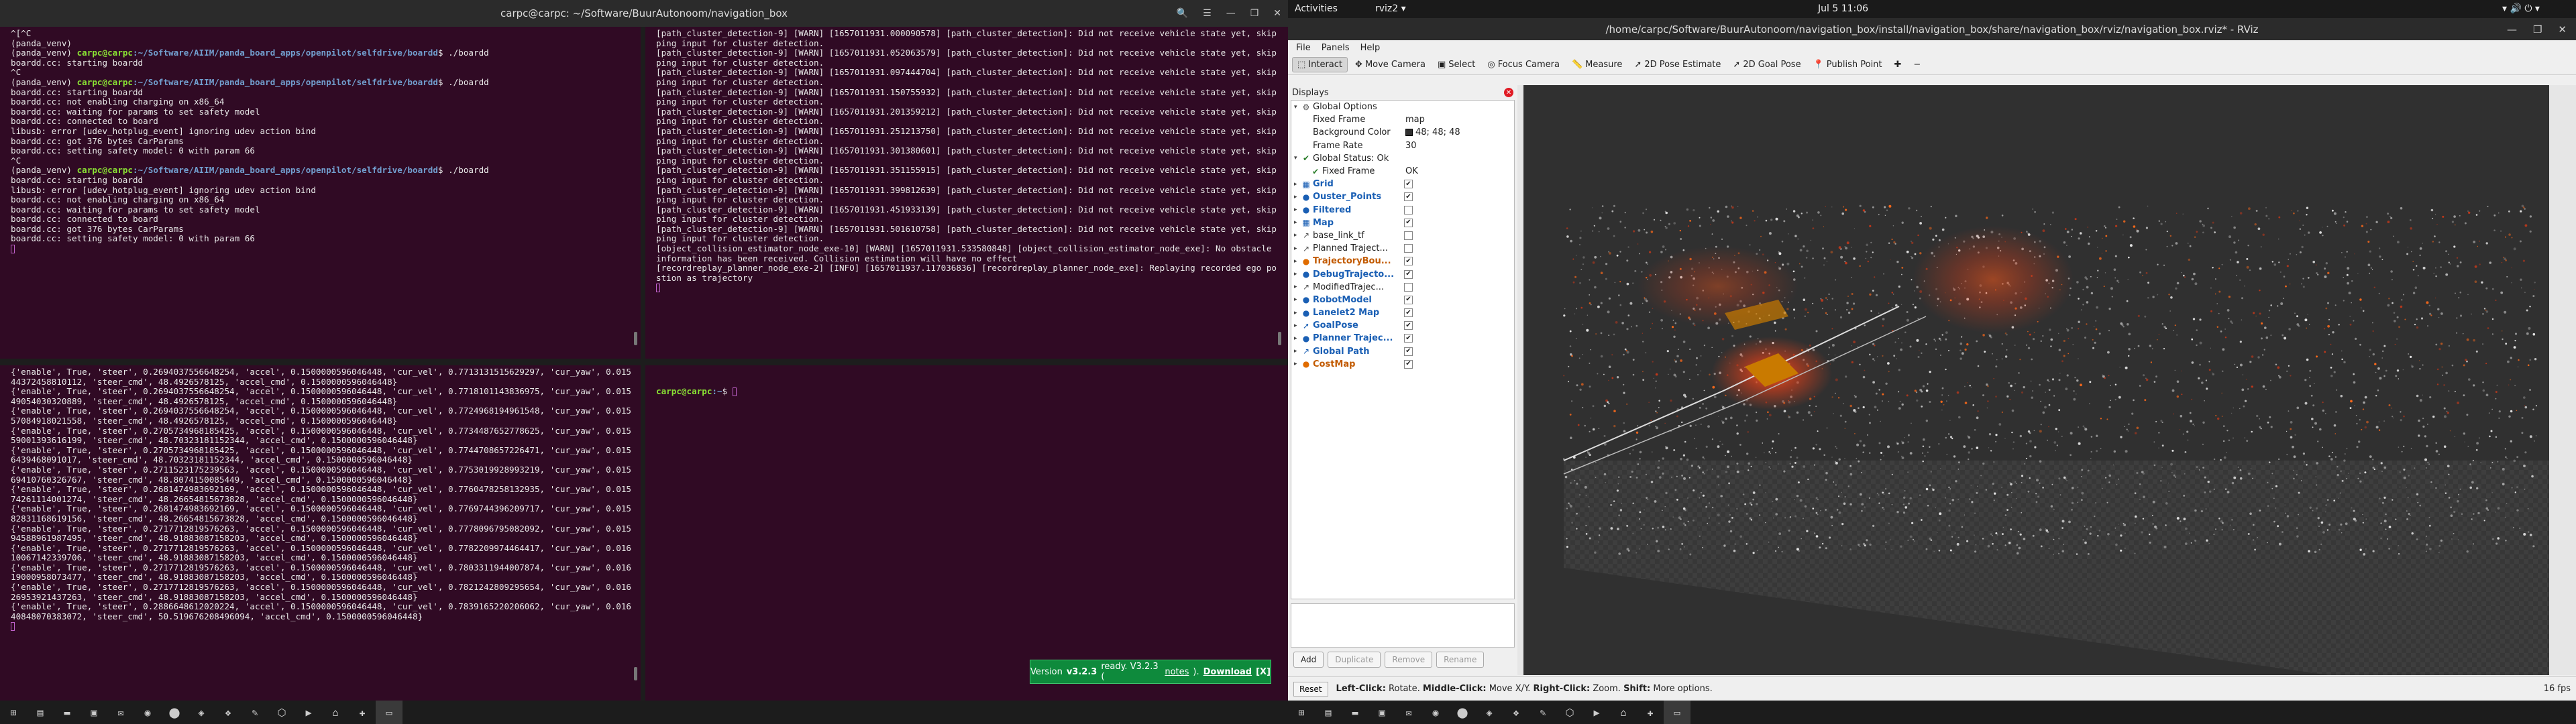  I want to click on menu-panels: Panels, so click(1336, 48).